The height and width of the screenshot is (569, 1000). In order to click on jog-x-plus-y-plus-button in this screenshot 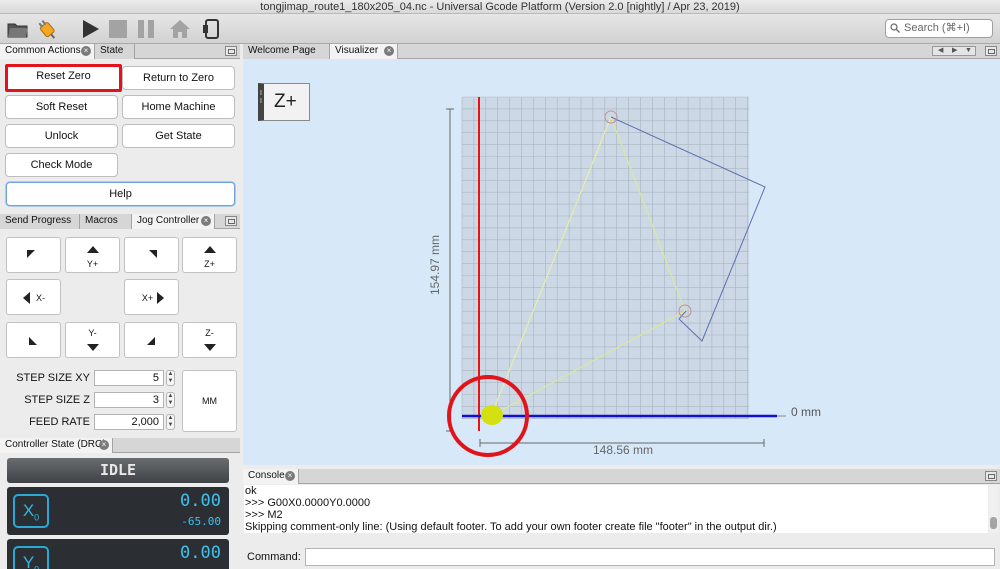, I will do `click(151, 255)`.